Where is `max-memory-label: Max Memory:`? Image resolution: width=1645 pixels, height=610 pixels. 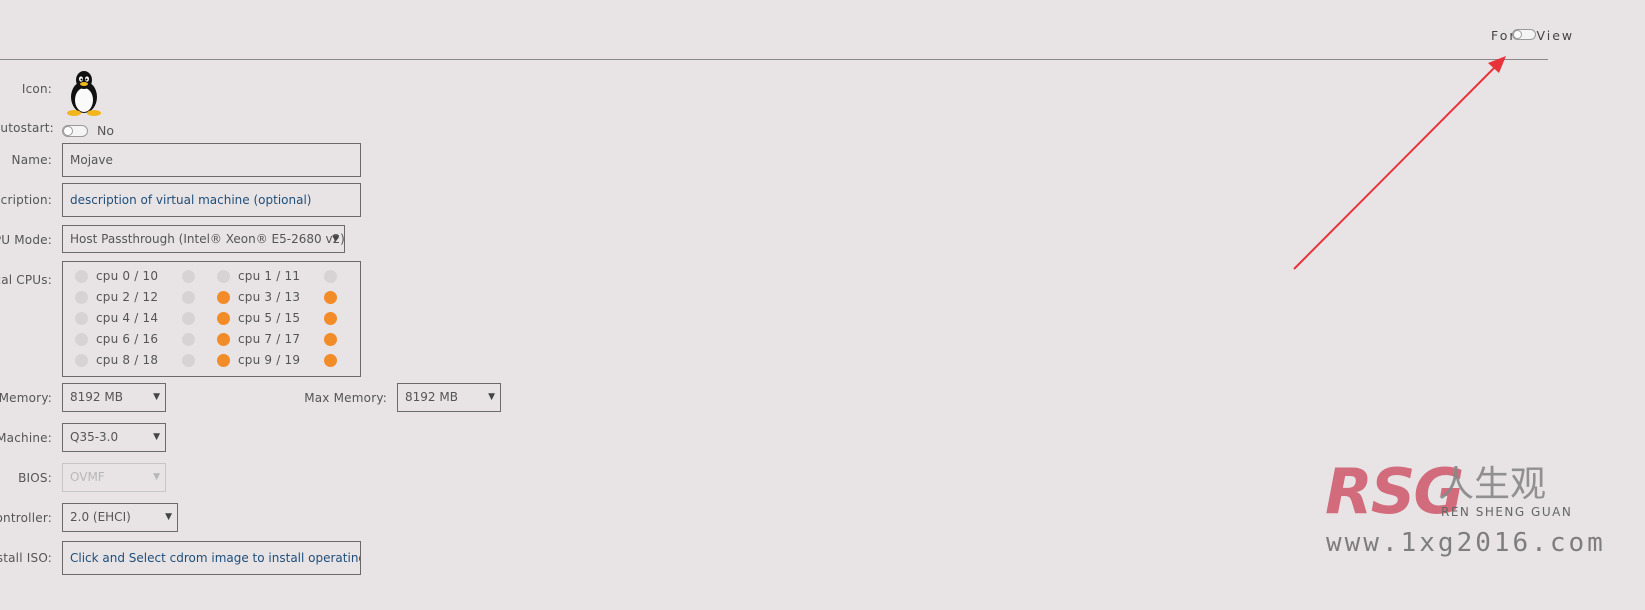
max-memory-label: Max Memory: is located at coordinates (345, 398).